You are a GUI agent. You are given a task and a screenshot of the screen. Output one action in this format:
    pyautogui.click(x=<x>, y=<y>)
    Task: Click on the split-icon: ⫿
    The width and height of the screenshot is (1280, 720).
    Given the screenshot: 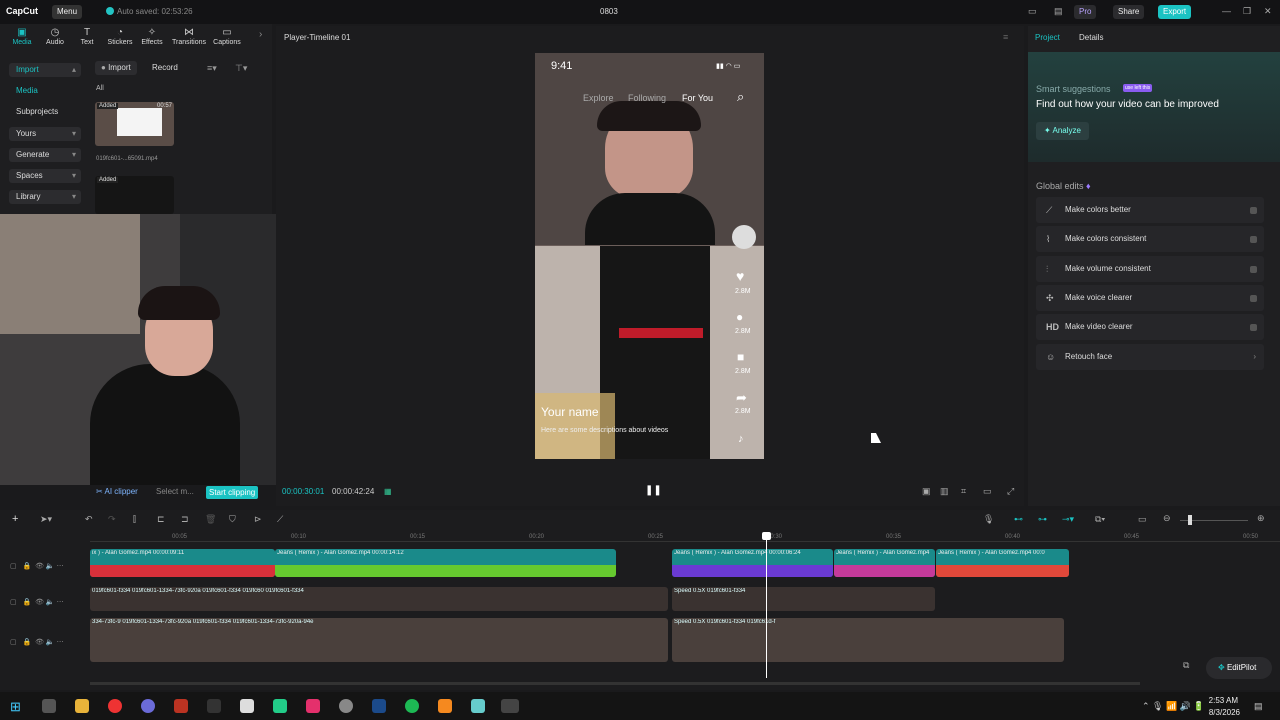 What is the action you would take?
    pyautogui.click(x=134, y=519)
    